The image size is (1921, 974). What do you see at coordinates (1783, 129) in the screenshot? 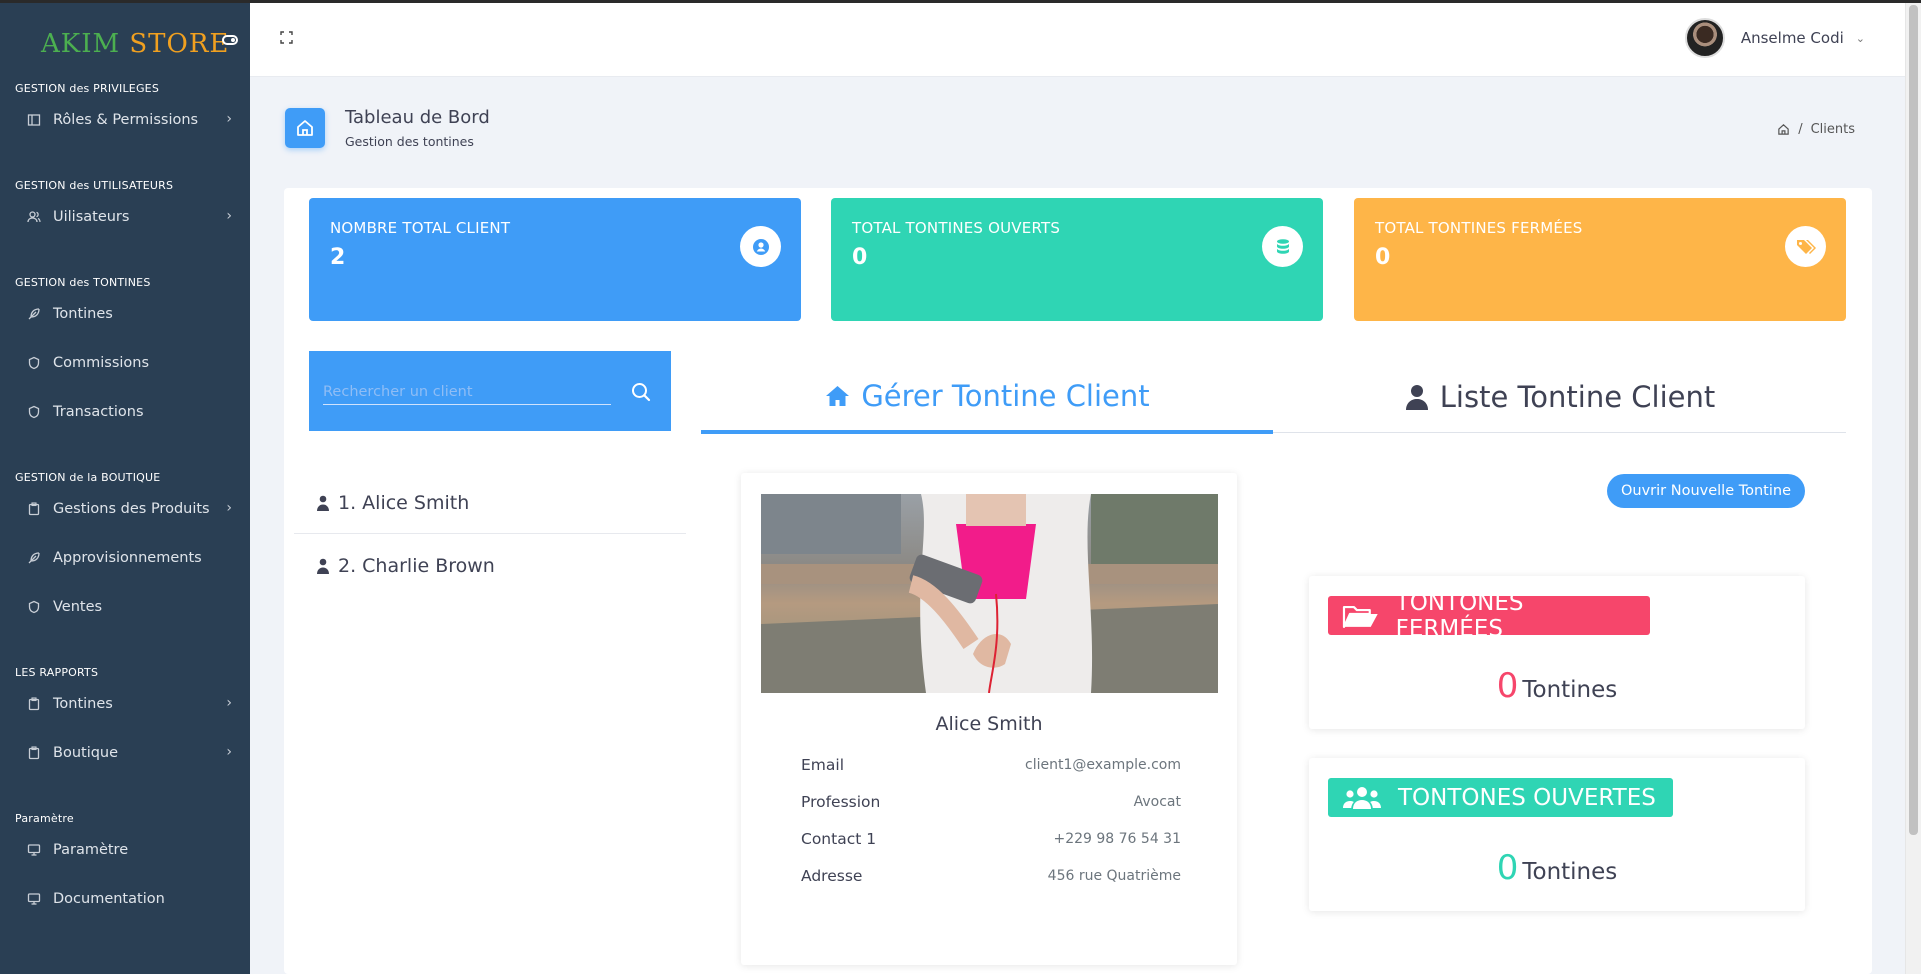
I see `breadcrumb-home-icon` at bounding box center [1783, 129].